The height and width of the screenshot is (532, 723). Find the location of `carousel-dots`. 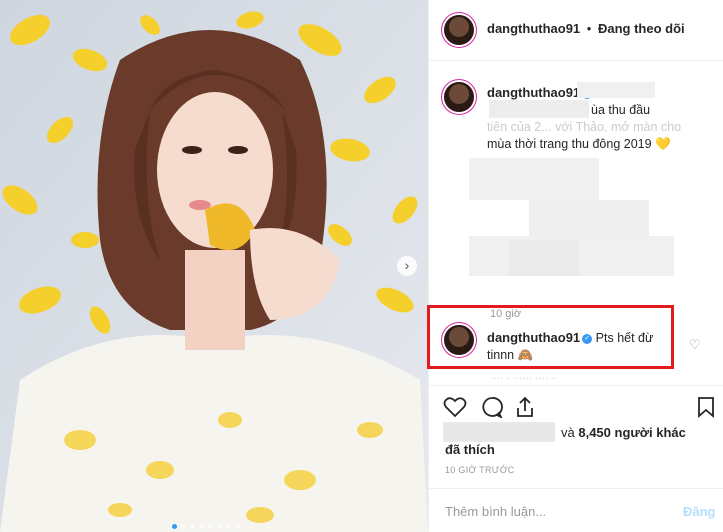

carousel-dots is located at coordinates (208, 524).